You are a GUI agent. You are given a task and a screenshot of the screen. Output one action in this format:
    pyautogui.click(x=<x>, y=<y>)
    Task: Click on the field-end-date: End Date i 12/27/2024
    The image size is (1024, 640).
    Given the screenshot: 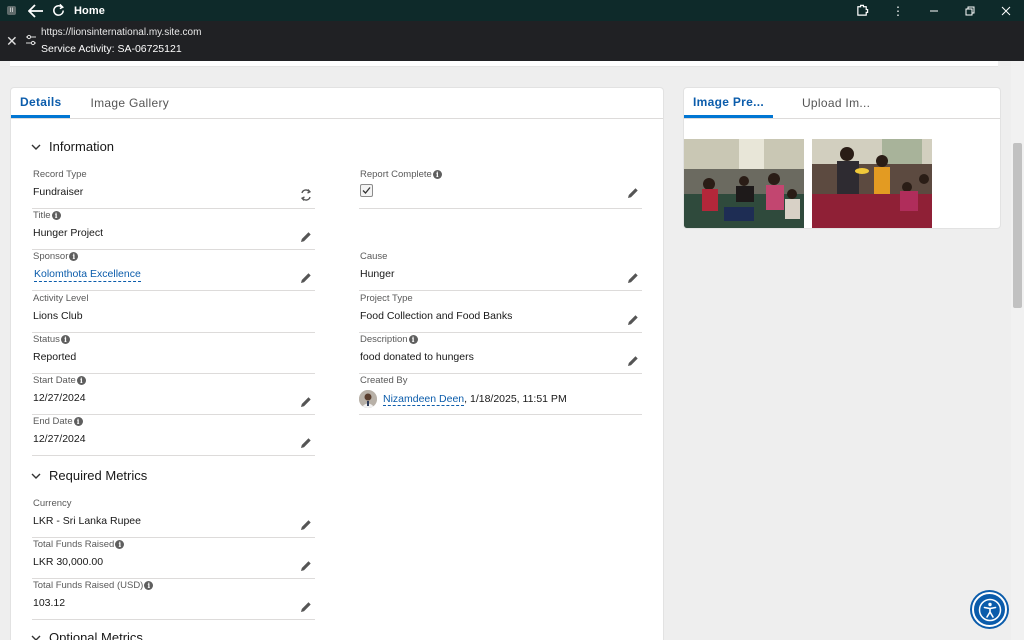 What is the action you would take?
    pyautogui.click(x=173, y=435)
    